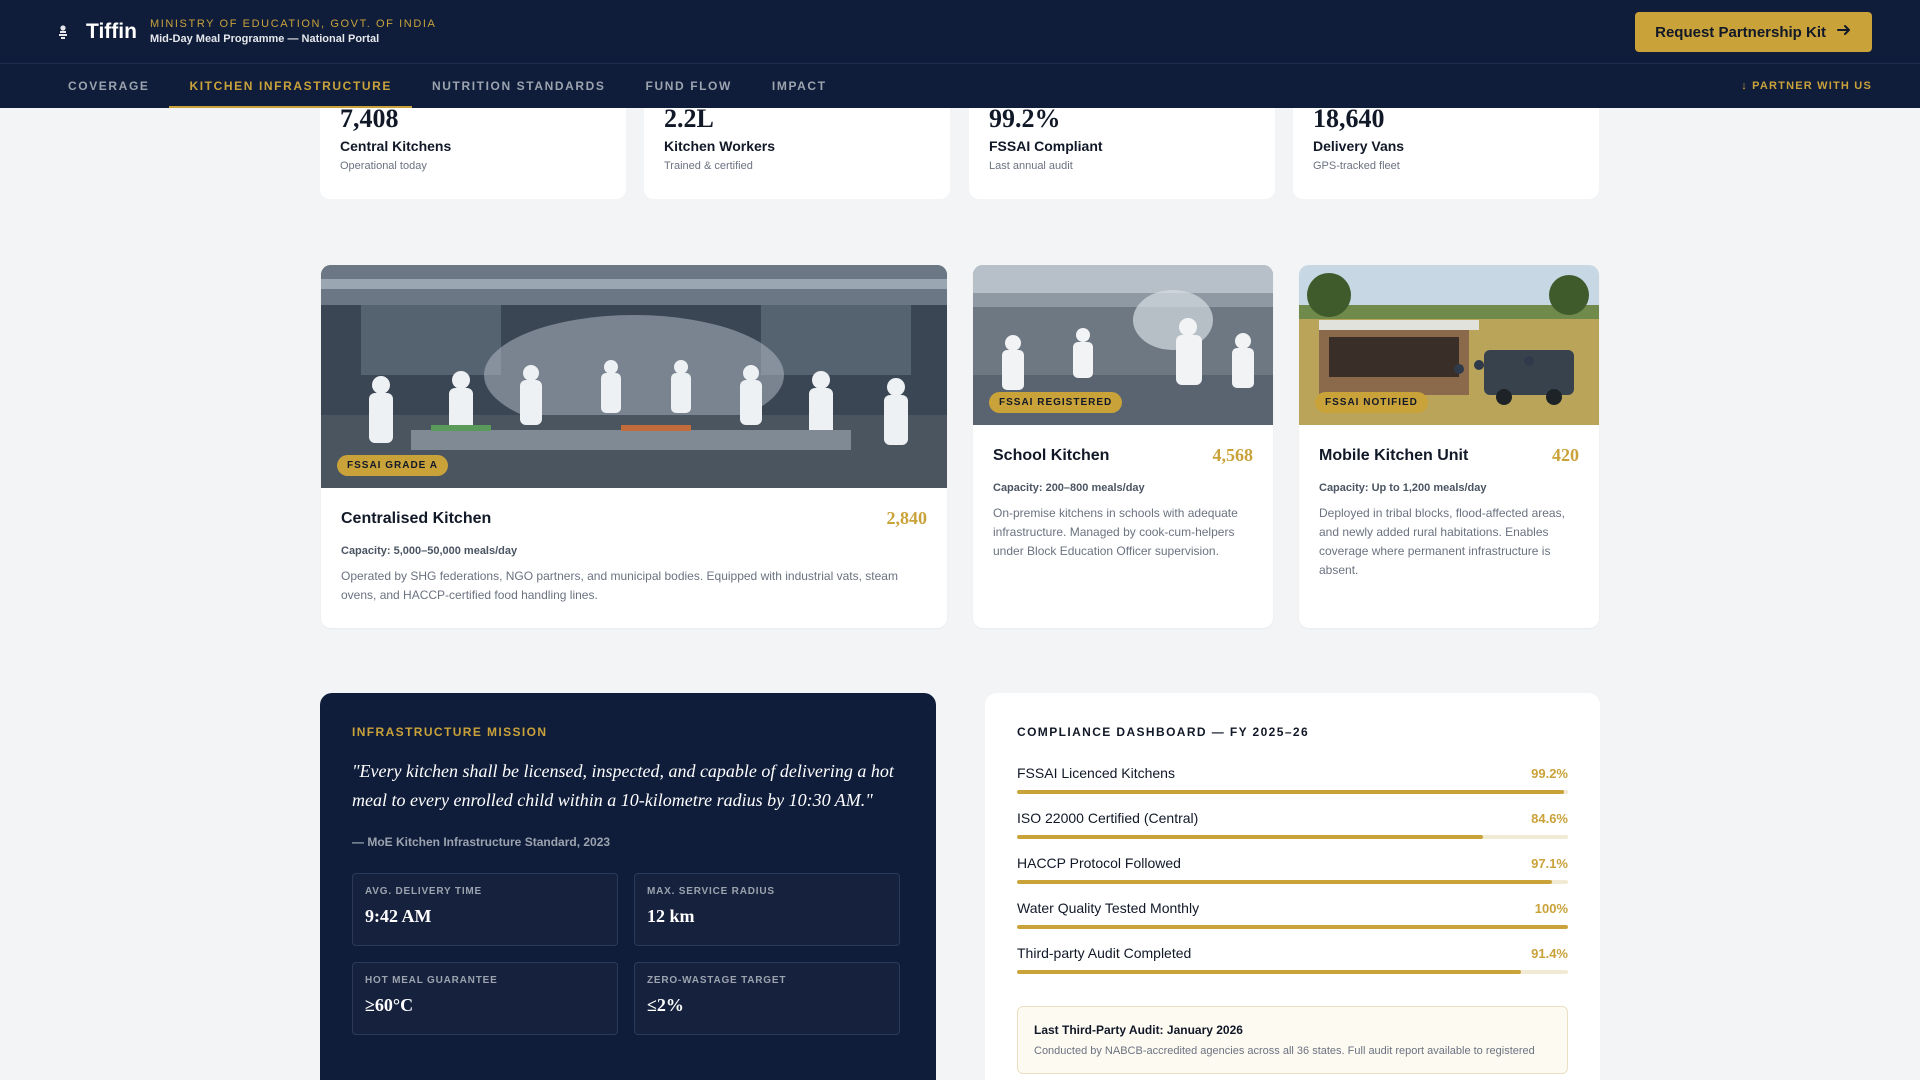 Image resolution: width=1920 pixels, height=1080 pixels. What do you see at coordinates (1123, 345) in the screenshot?
I see `school-kitchen-photo: FSSAI REGISTERED` at bounding box center [1123, 345].